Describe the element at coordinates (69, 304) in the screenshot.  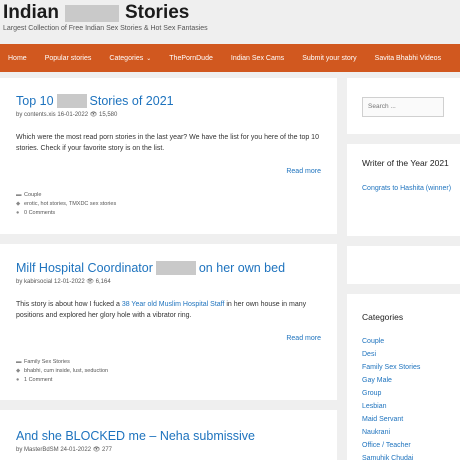
I see `post-excerpt-text: This story is about how I fucked a` at that location.